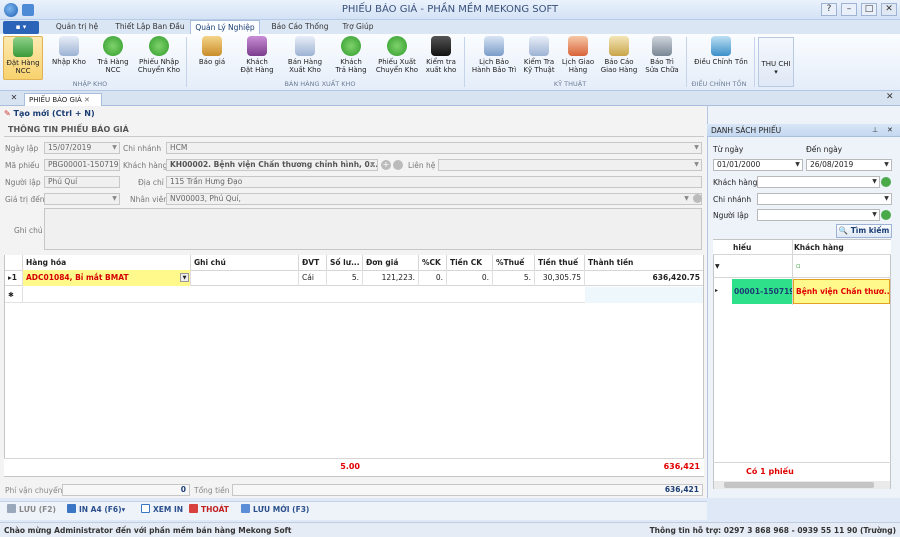  Describe the element at coordinates (159, 58) in the screenshot. I see `phieu-nhap-chuyen-kho-button: Phiếu Nhập Chuyển Kho` at that location.